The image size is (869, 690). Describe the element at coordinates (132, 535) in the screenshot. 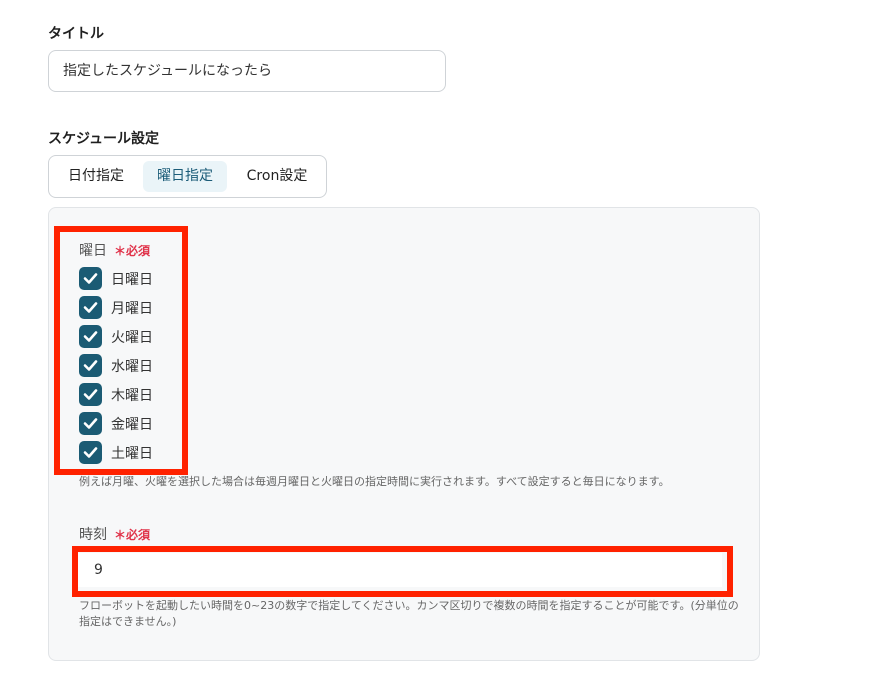

I see `time-required-badge: ＊必須` at that location.